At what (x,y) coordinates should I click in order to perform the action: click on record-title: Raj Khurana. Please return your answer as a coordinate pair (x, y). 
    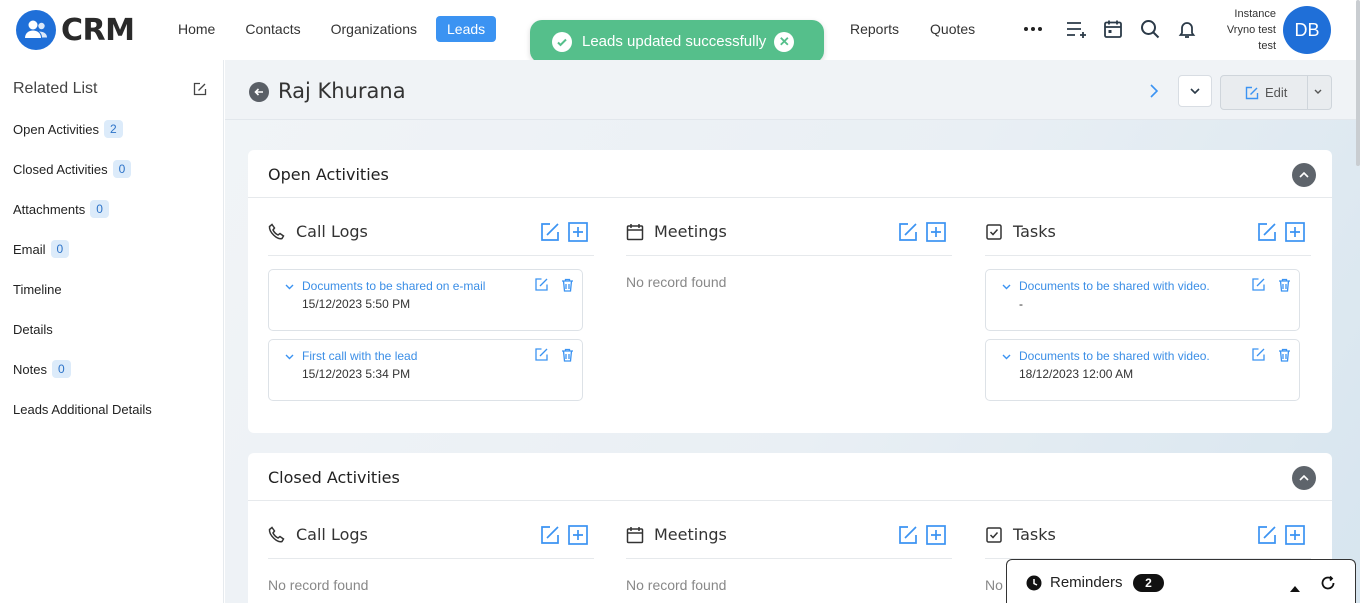
    Looking at the image, I should click on (342, 91).